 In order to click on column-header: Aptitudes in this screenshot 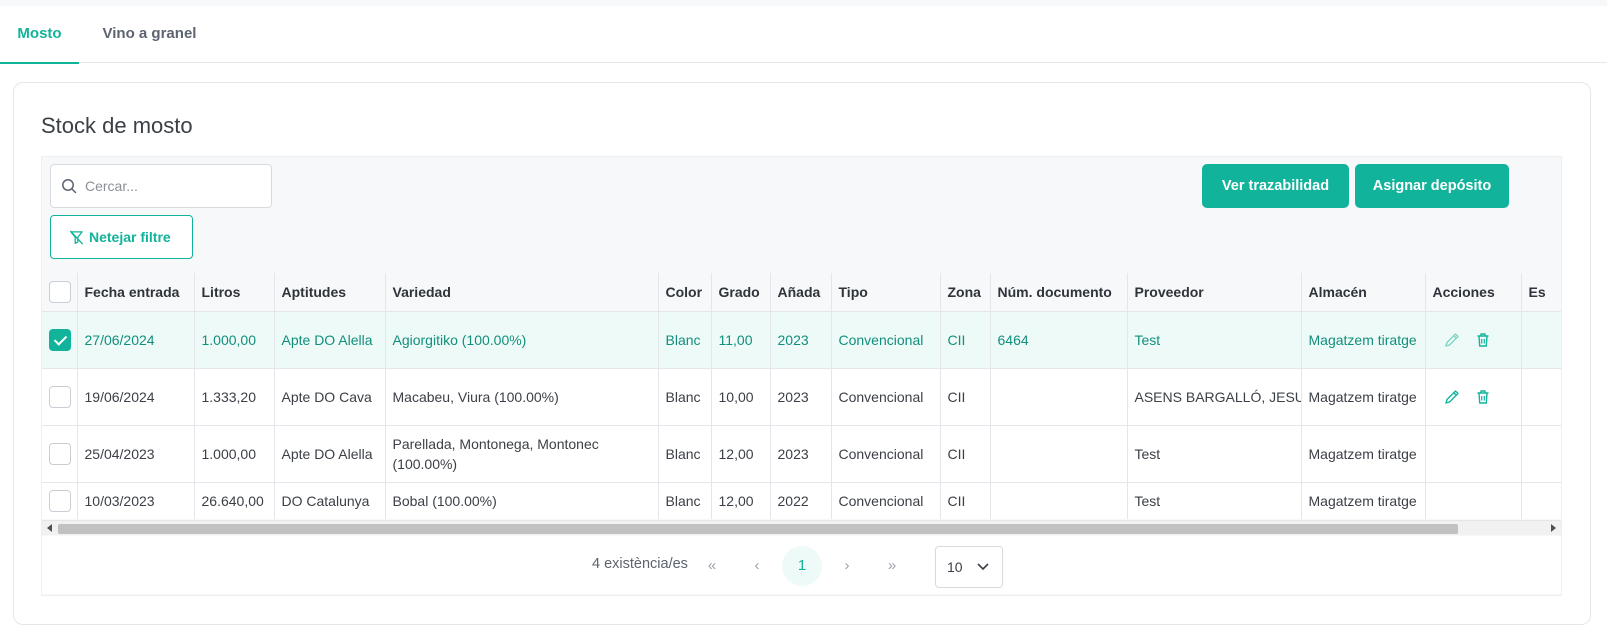, I will do `click(330, 292)`.